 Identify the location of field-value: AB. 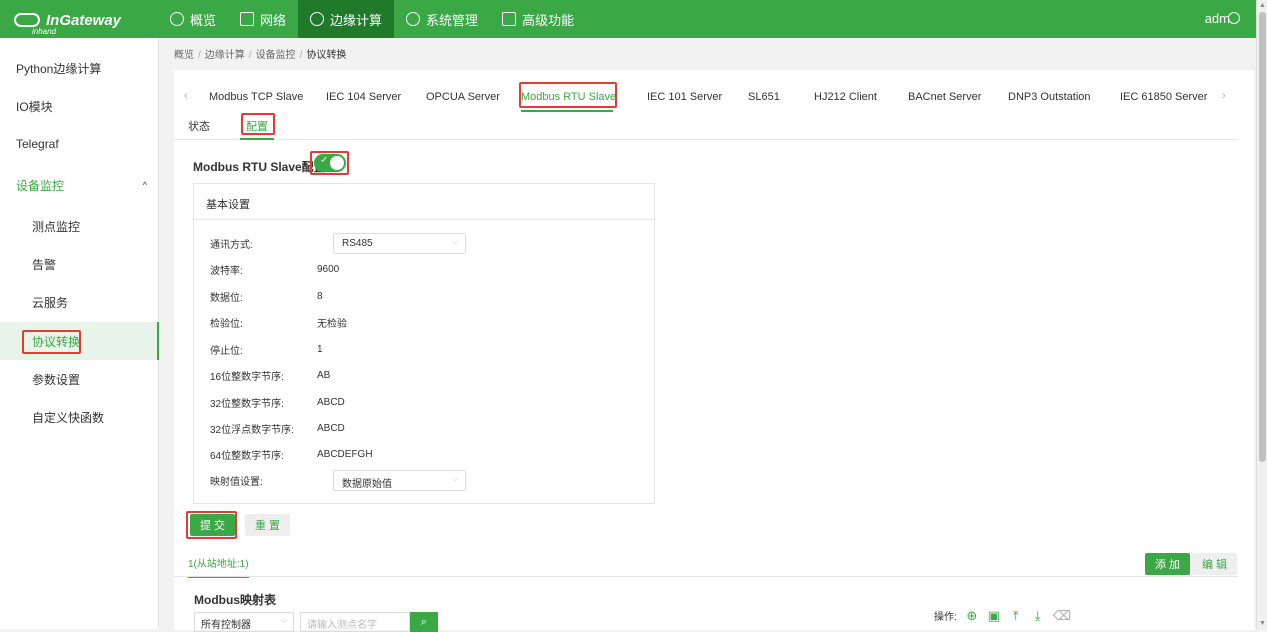
(324, 375).